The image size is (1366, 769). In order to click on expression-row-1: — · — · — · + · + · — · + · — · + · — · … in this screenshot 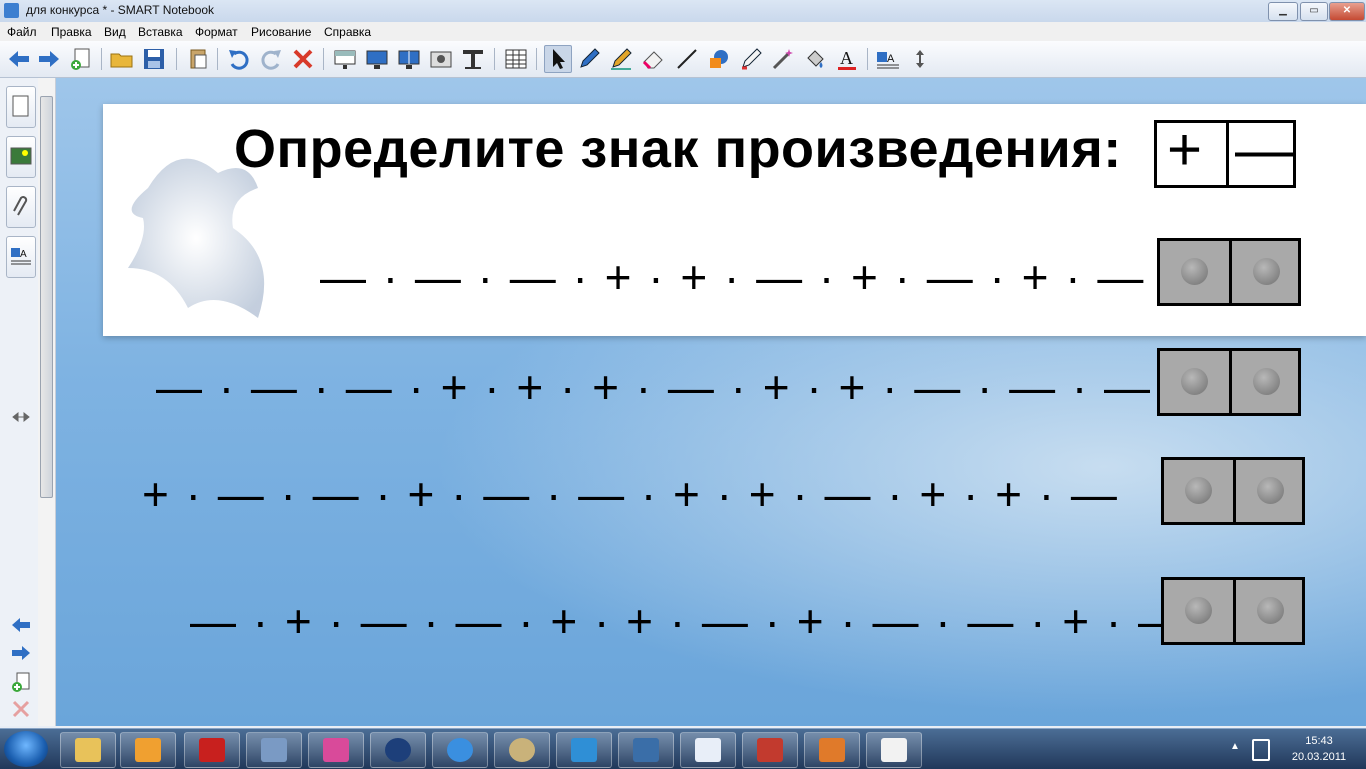, I will do `click(780, 277)`.